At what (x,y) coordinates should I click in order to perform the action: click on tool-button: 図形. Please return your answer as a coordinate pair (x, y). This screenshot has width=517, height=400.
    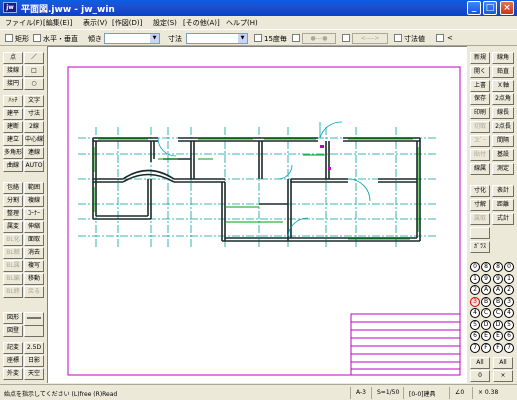
    Looking at the image, I should click on (13, 318).